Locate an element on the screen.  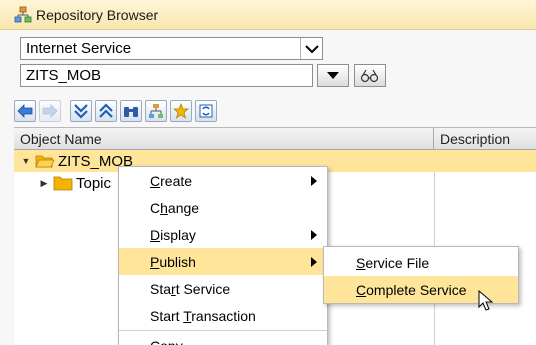
menu-item-label: Complete Service is located at coordinates (411, 289).